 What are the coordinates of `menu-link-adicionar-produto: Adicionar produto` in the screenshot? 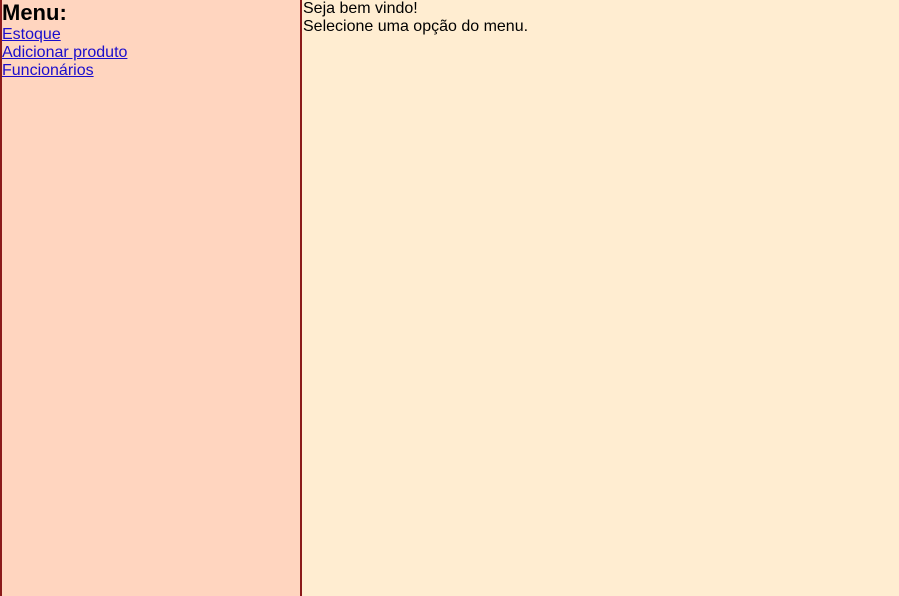 It's located at (151, 53).